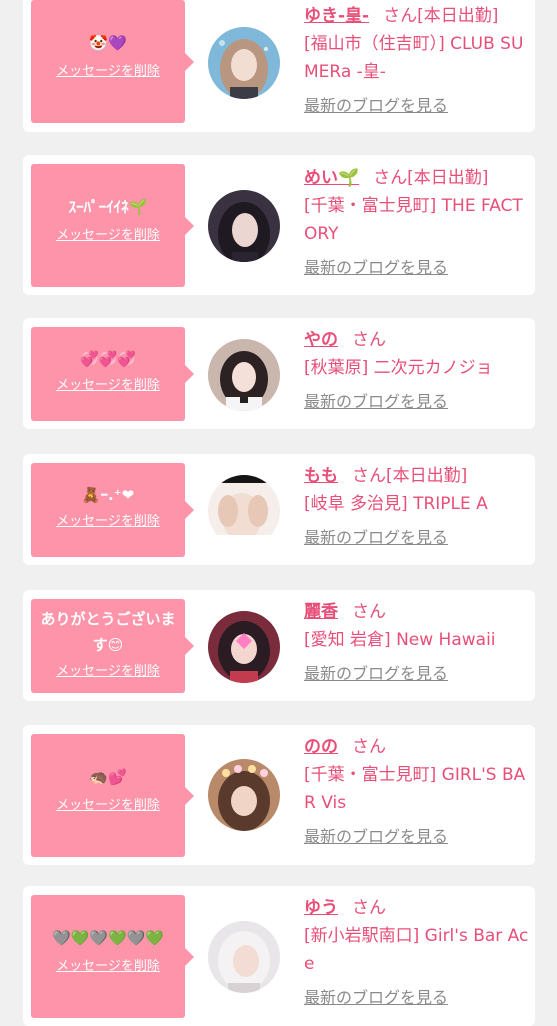 Image resolution: width=557 pixels, height=1026 pixels. What do you see at coordinates (321, 340) in the screenshot?
I see `cast-name-link: やの` at bounding box center [321, 340].